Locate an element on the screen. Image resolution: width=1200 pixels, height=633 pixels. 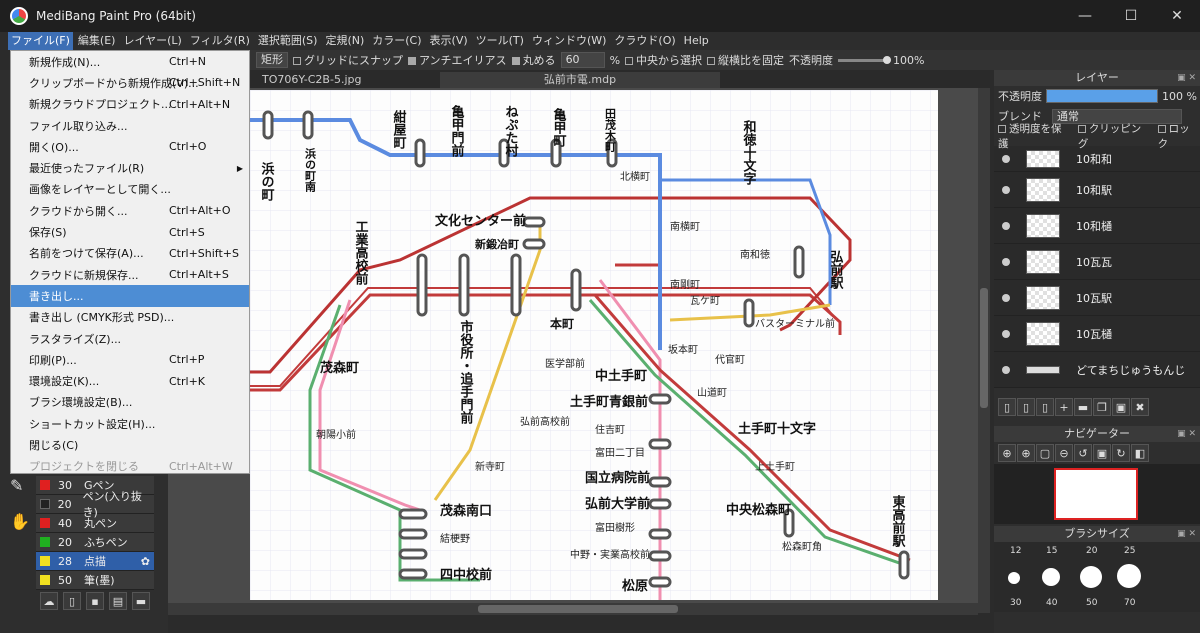
new-brush-icon: ▯ is located at coordinates (72, 601).